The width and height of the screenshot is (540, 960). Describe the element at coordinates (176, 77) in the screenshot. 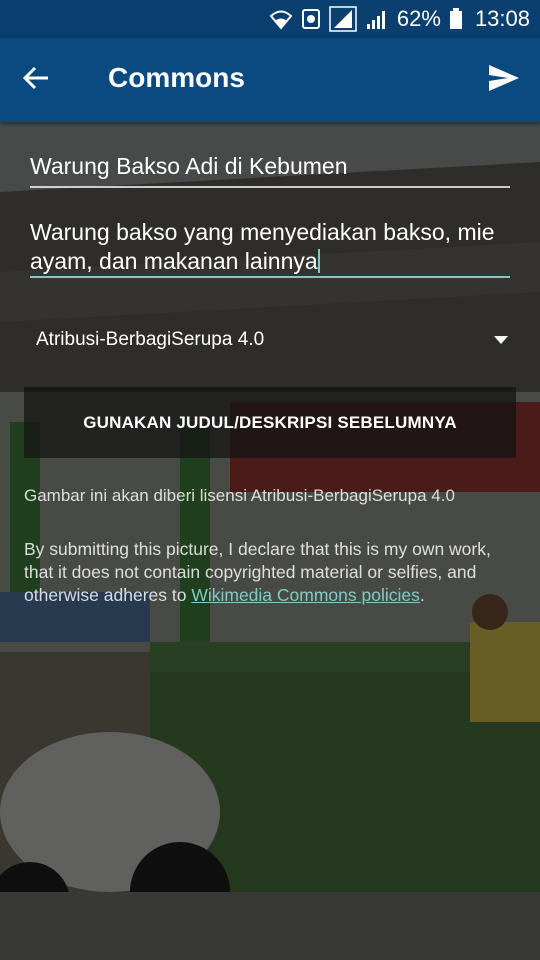

I see `page-title: Commons` at that location.